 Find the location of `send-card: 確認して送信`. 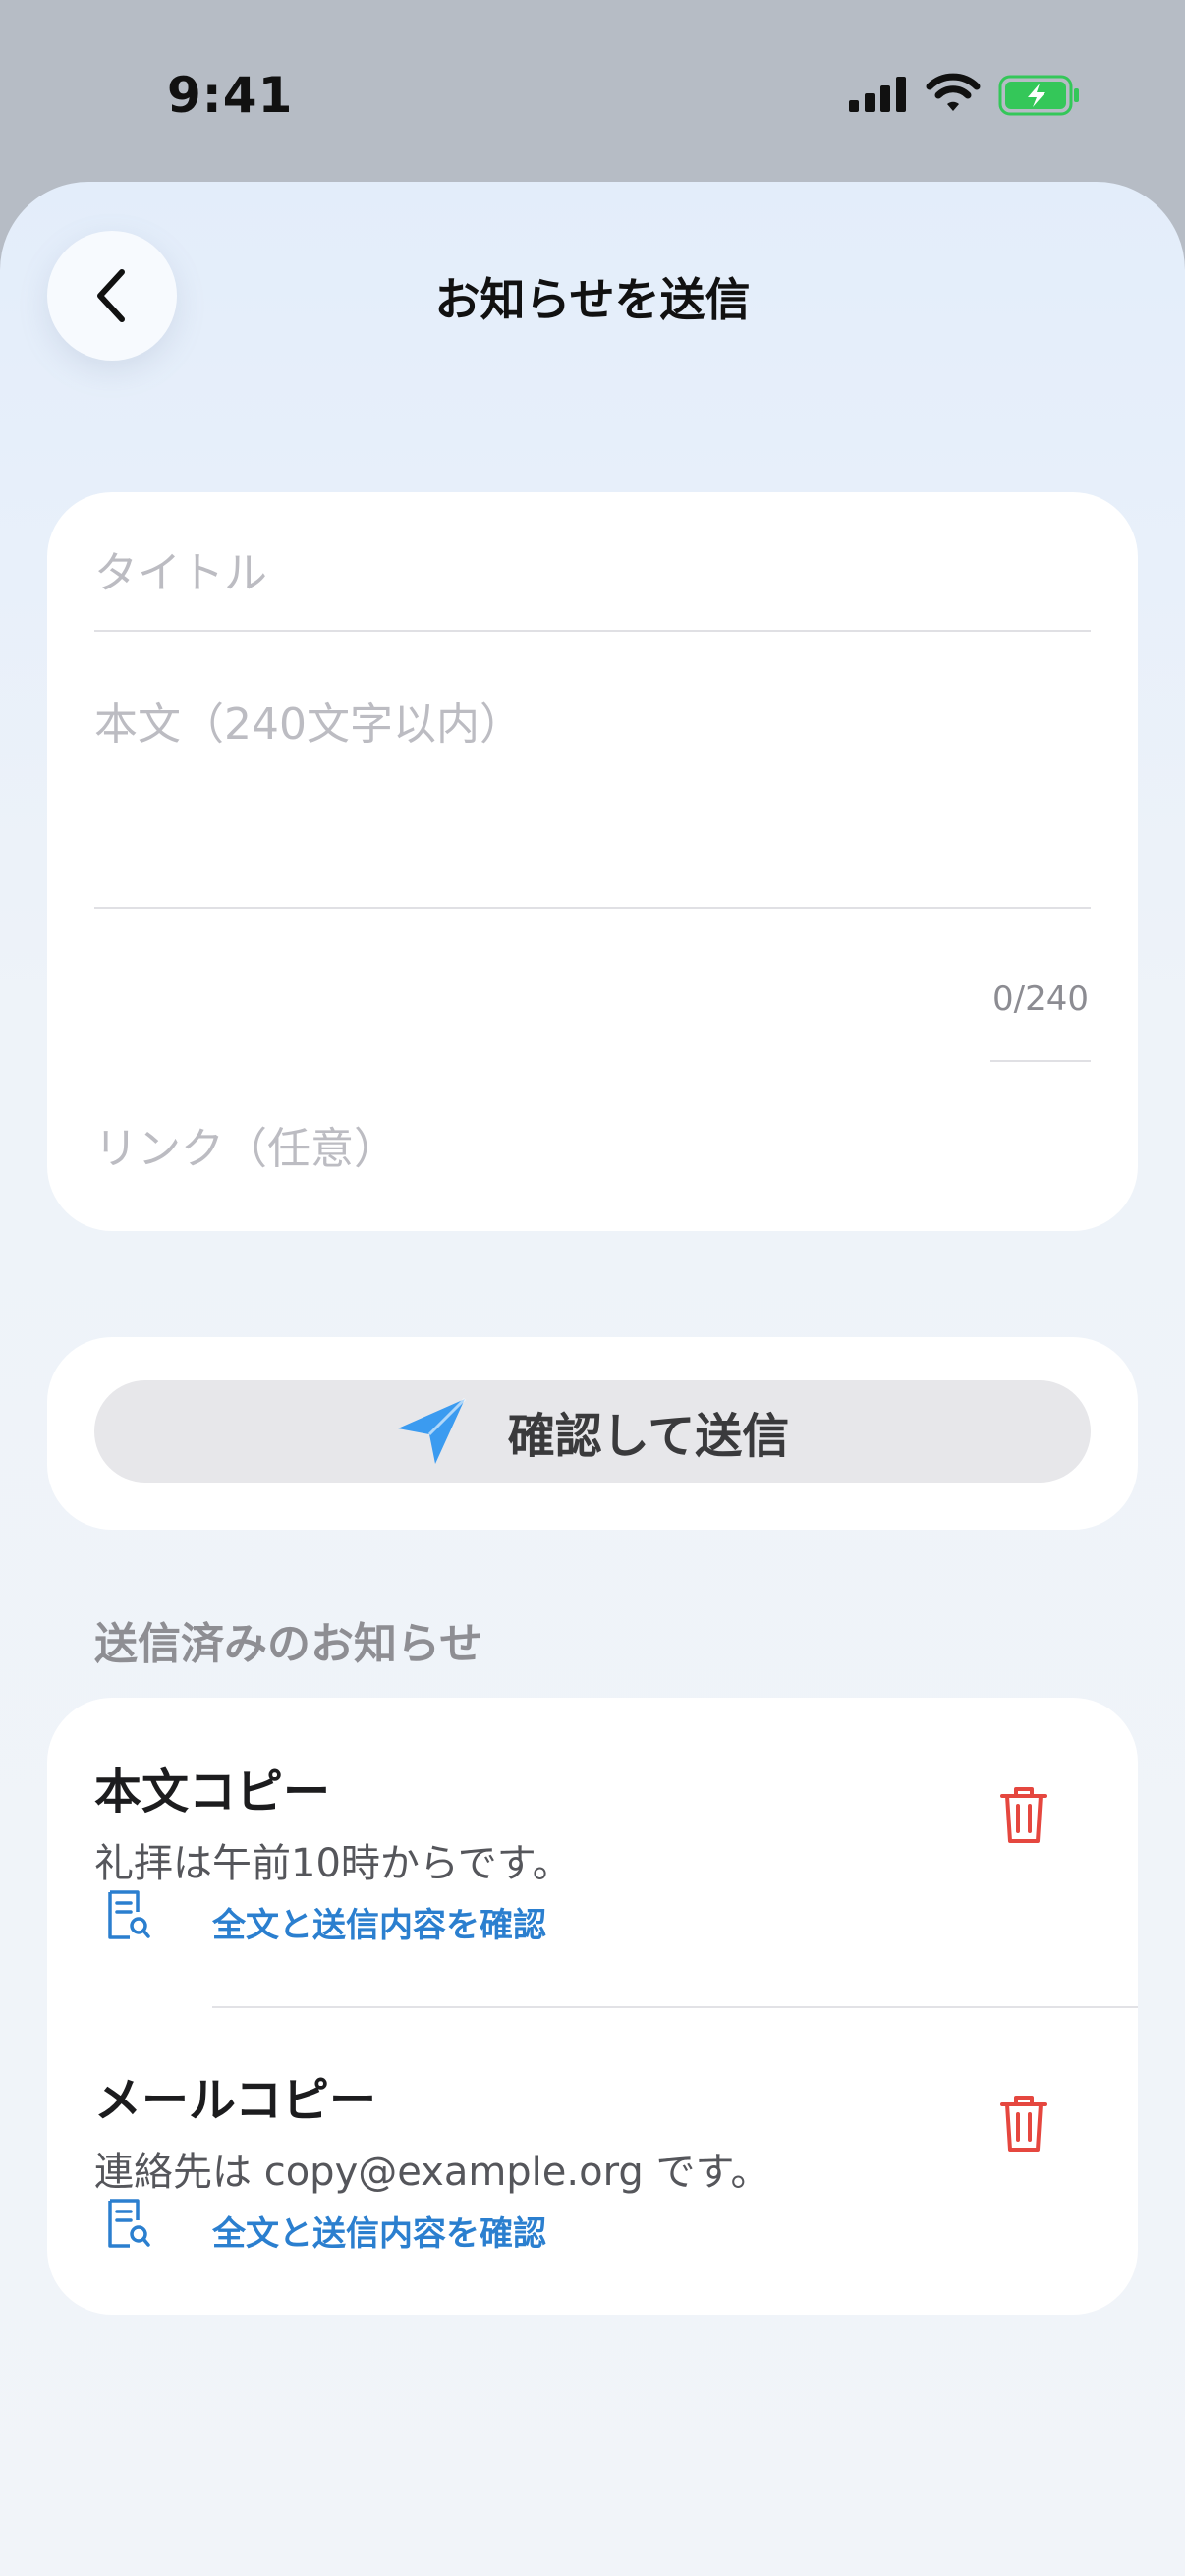

send-card: 確認して送信 is located at coordinates (592, 1433).